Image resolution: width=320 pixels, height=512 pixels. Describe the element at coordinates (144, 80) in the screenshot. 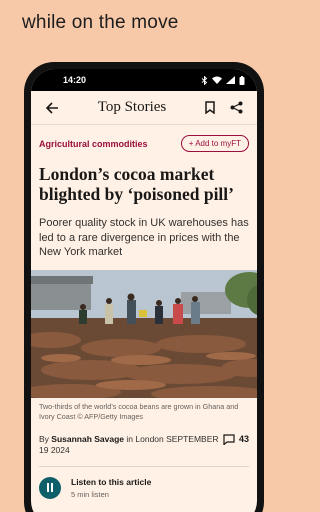

I see `status-bar: 14:20` at that location.